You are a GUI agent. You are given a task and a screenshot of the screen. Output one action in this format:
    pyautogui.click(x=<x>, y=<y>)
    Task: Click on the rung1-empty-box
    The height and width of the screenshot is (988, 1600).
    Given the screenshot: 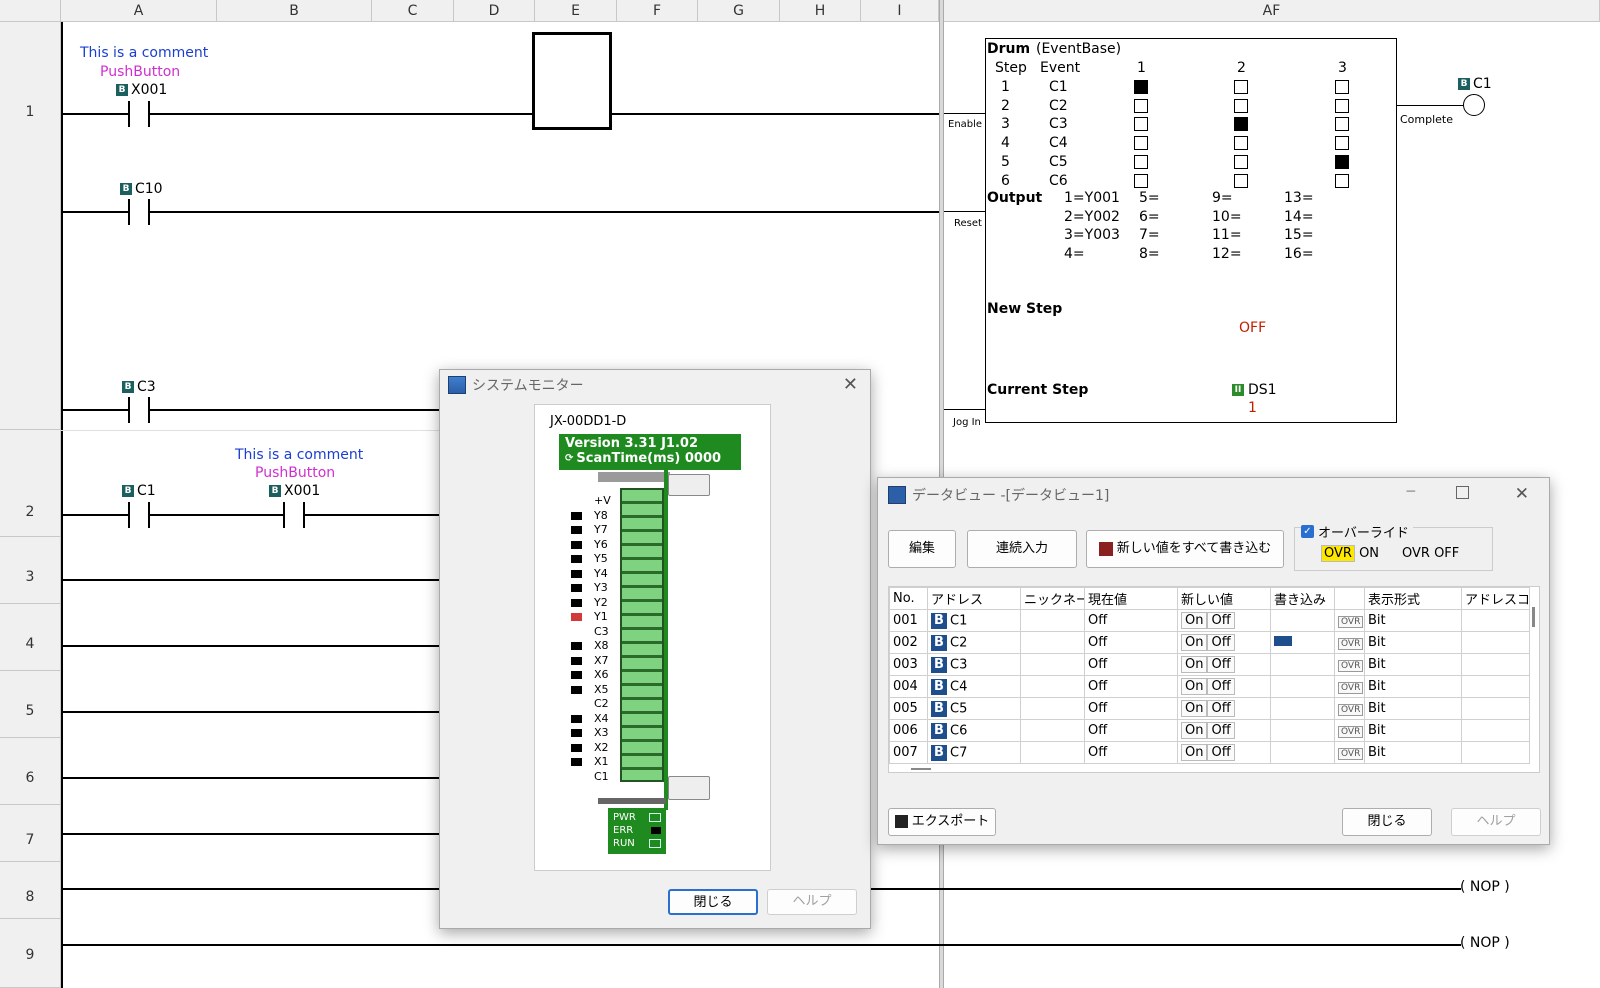 What is the action you would take?
    pyautogui.click(x=572, y=81)
    